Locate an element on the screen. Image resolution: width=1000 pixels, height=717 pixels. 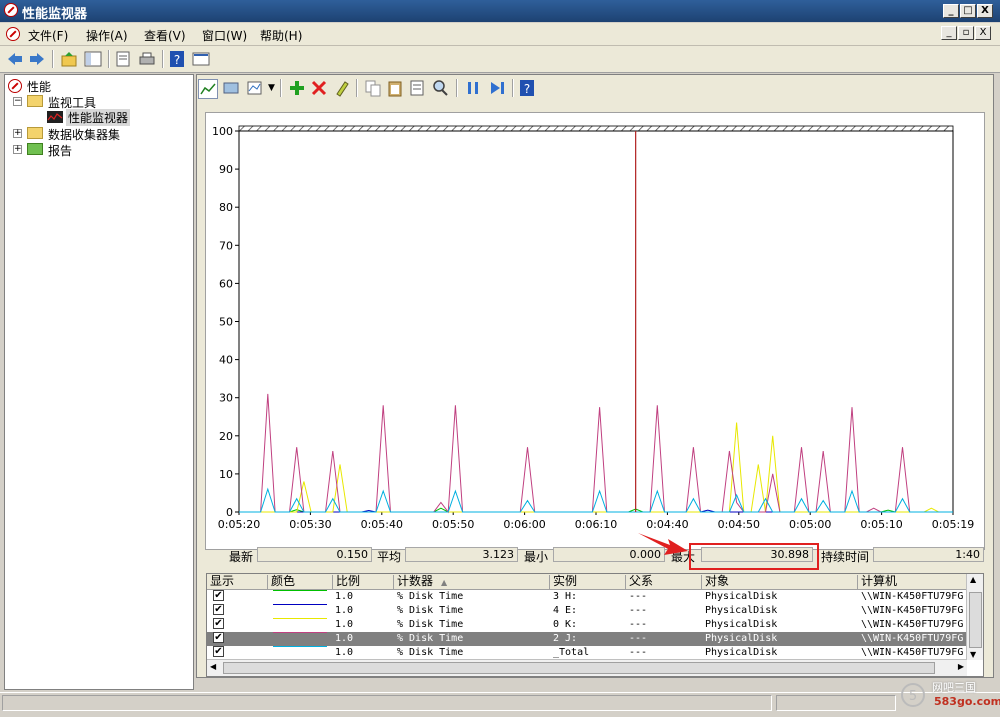
y-tick-label: 10 is located at coordinates (226, 474).